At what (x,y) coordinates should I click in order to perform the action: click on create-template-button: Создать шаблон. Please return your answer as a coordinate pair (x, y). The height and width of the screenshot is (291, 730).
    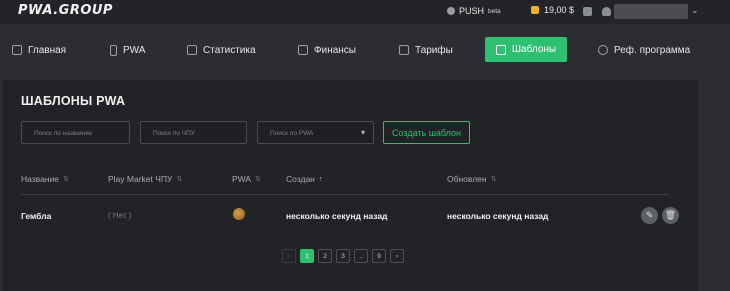
    Looking at the image, I should click on (426, 132).